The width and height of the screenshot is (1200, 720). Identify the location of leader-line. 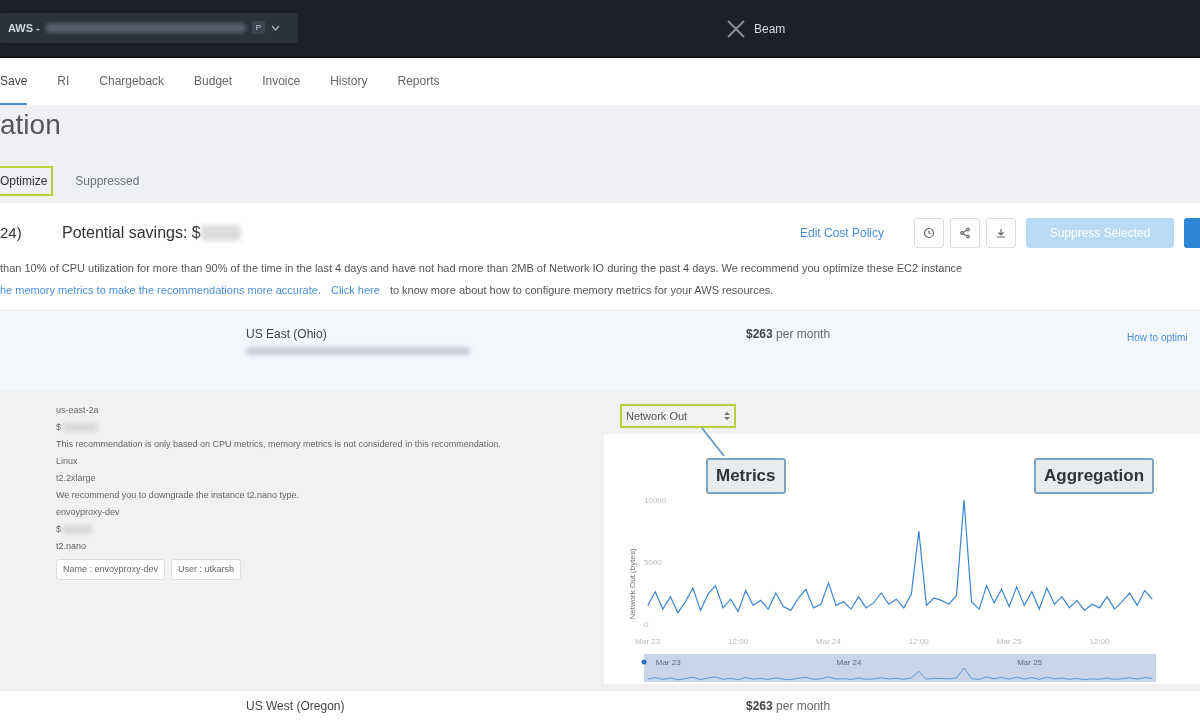
(713, 441).